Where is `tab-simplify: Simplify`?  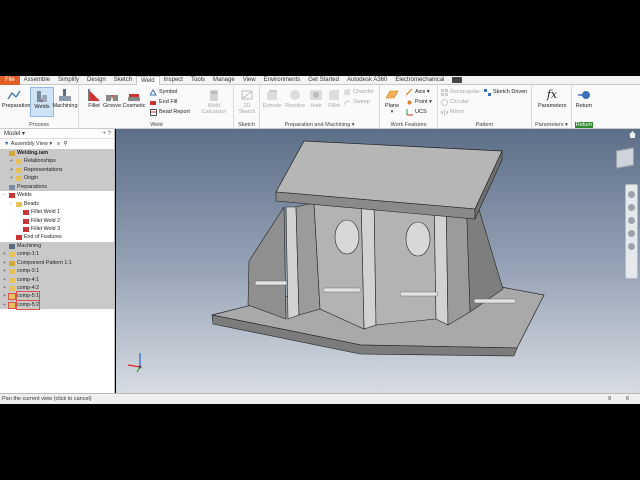 tab-simplify: Simplify is located at coordinates (68, 80).